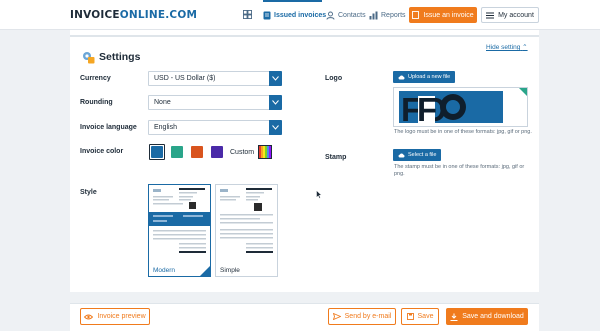 This screenshot has height=331, width=600. What do you see at coordinates (319, 194) in the screenshot?
I see `mouse-cursor-icon` at bounding box center [319, 194].